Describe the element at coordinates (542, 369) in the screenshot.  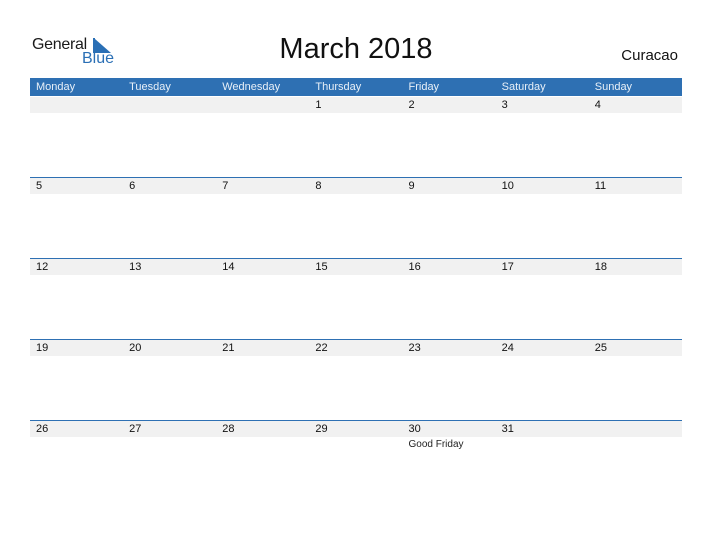
I see `day-cell: 24` at that location.